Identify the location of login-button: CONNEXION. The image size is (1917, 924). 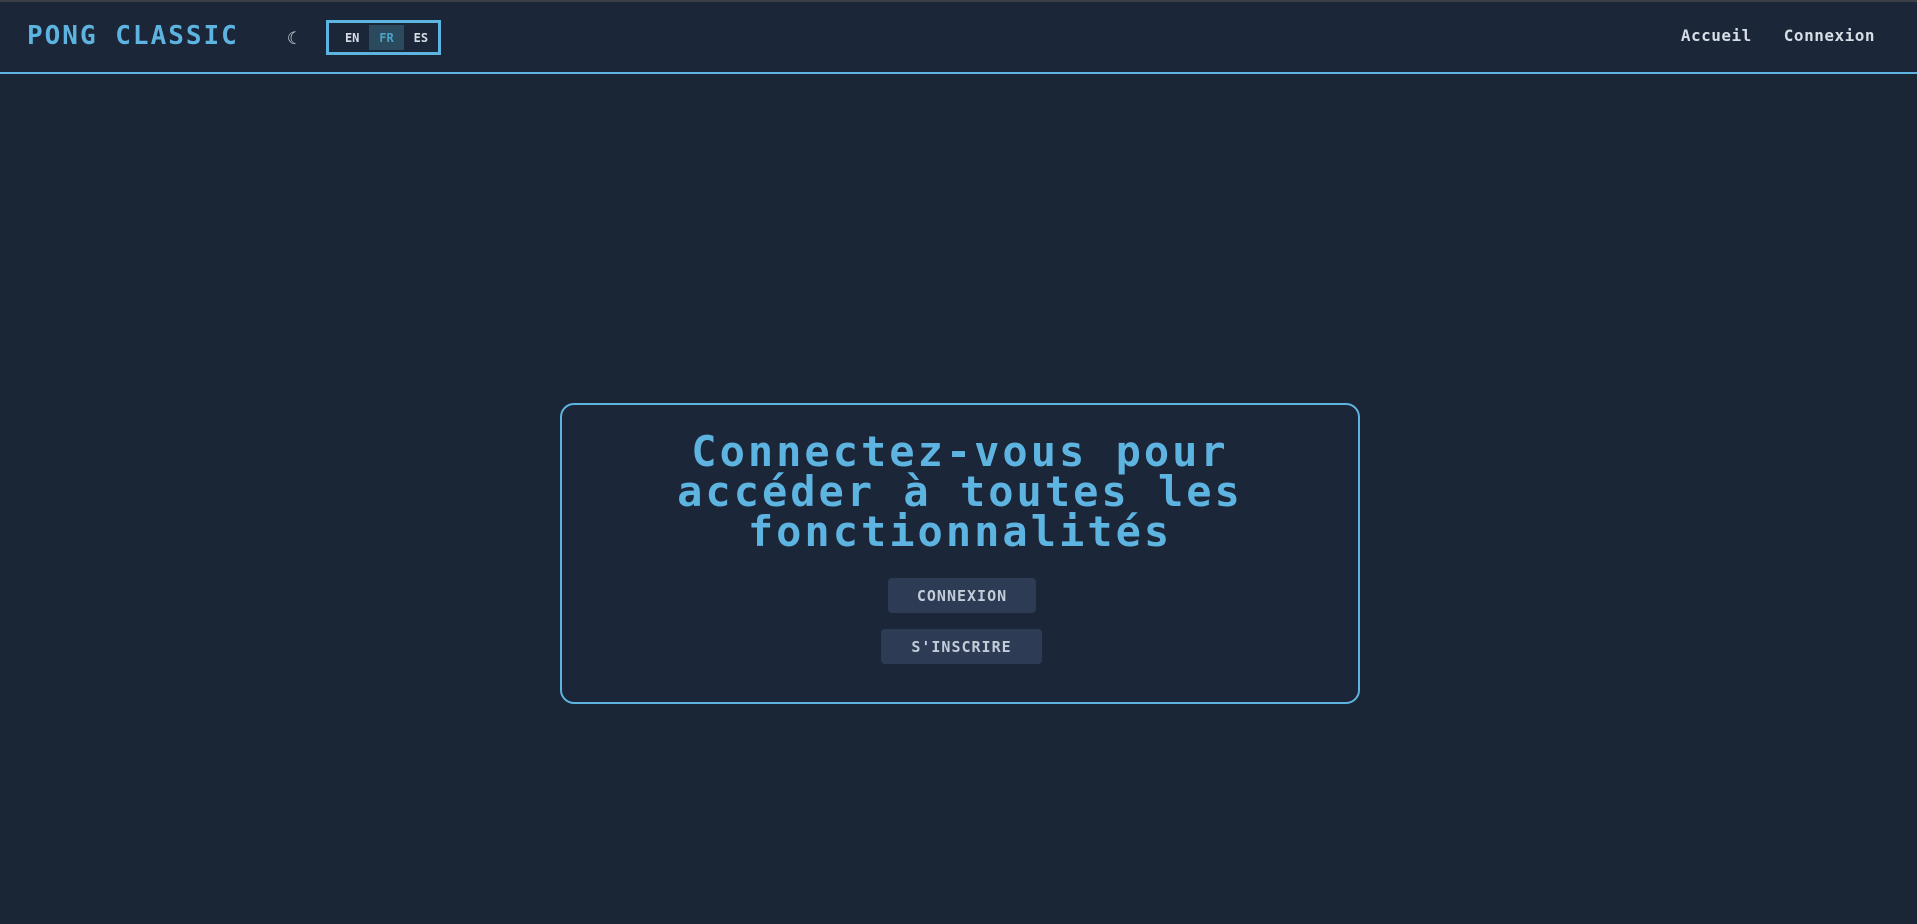
(962, 595).